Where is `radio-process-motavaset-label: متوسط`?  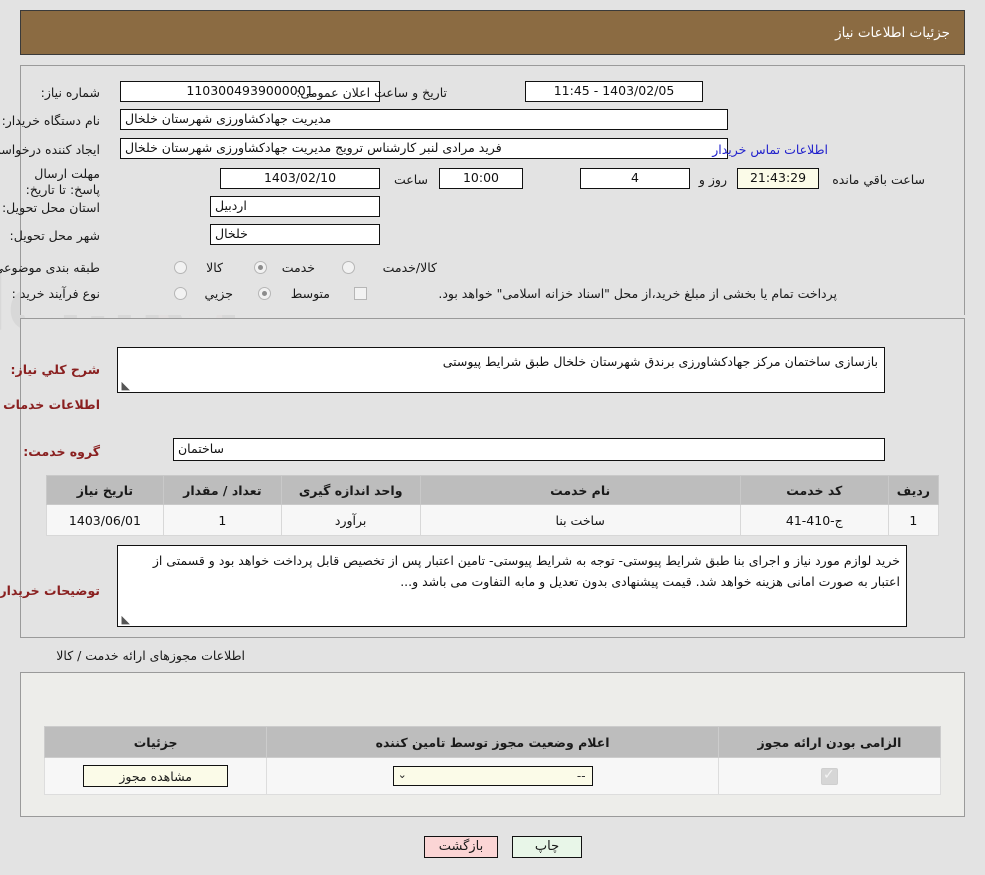 radio-process-motavaset-label: متوسط is located at coordinates (310, 293).